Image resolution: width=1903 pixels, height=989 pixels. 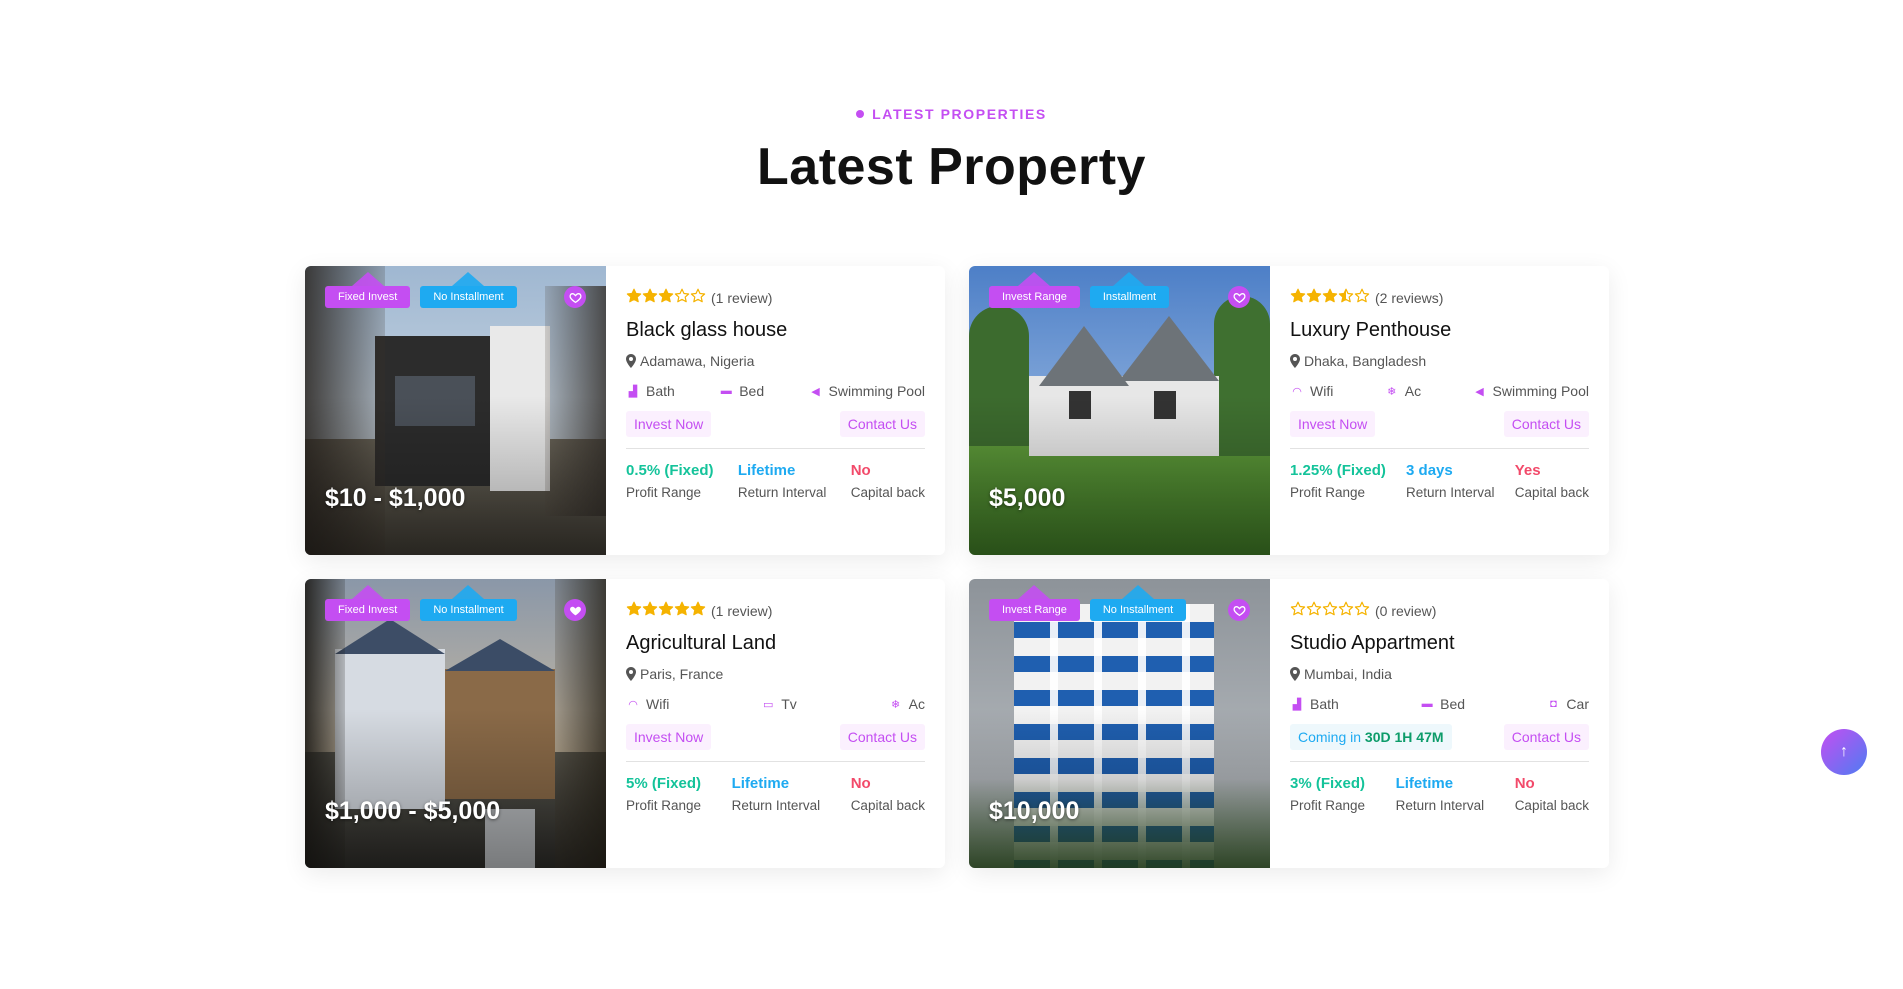 What do you see at coordinates (775, 643) in the screenshot?
I see `property-title: Agricultural Land` at bounding box center [775, 643].